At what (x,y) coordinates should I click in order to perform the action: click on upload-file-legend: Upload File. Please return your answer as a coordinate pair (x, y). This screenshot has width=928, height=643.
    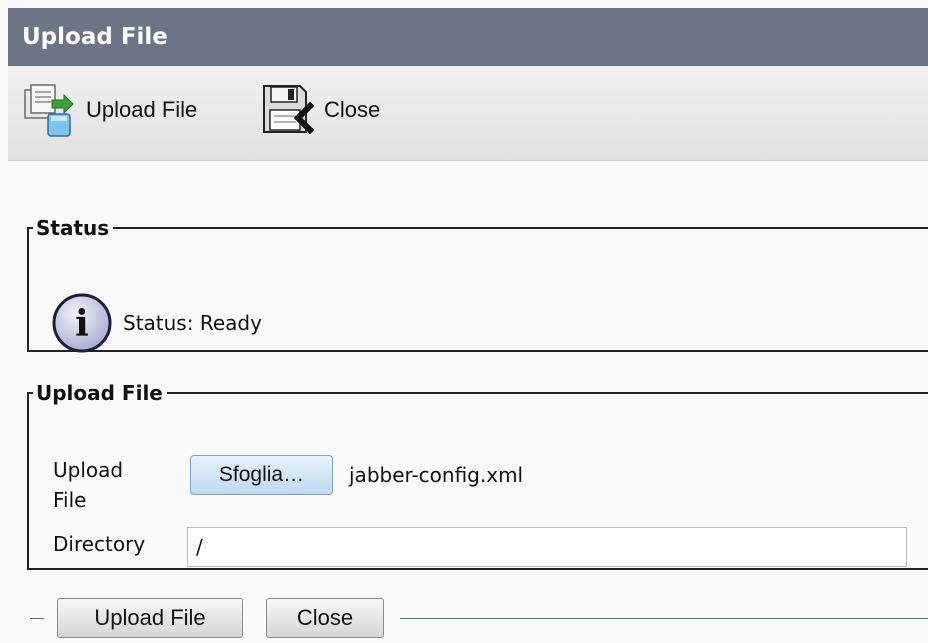
    Looking at the image, I should click on (99, 393).